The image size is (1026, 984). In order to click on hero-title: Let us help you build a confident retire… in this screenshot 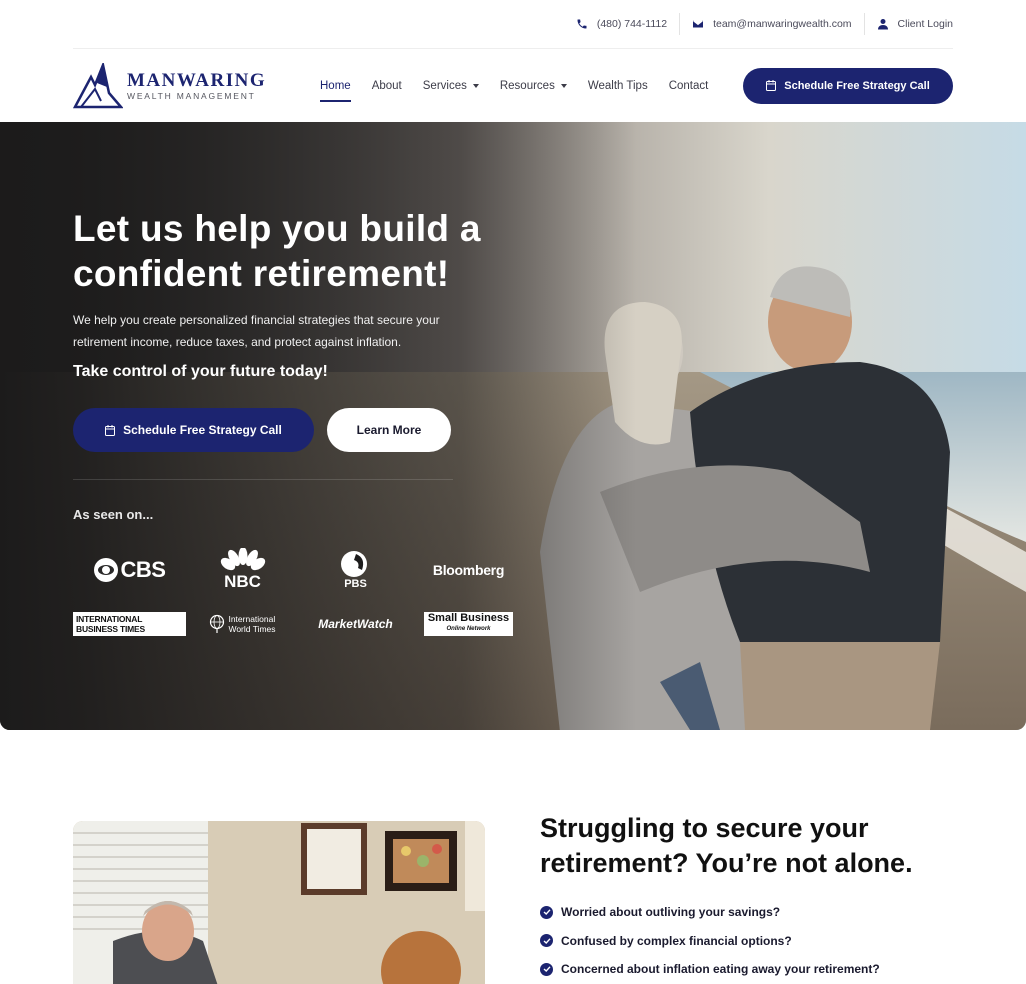, I will do `click(277, 251)`.